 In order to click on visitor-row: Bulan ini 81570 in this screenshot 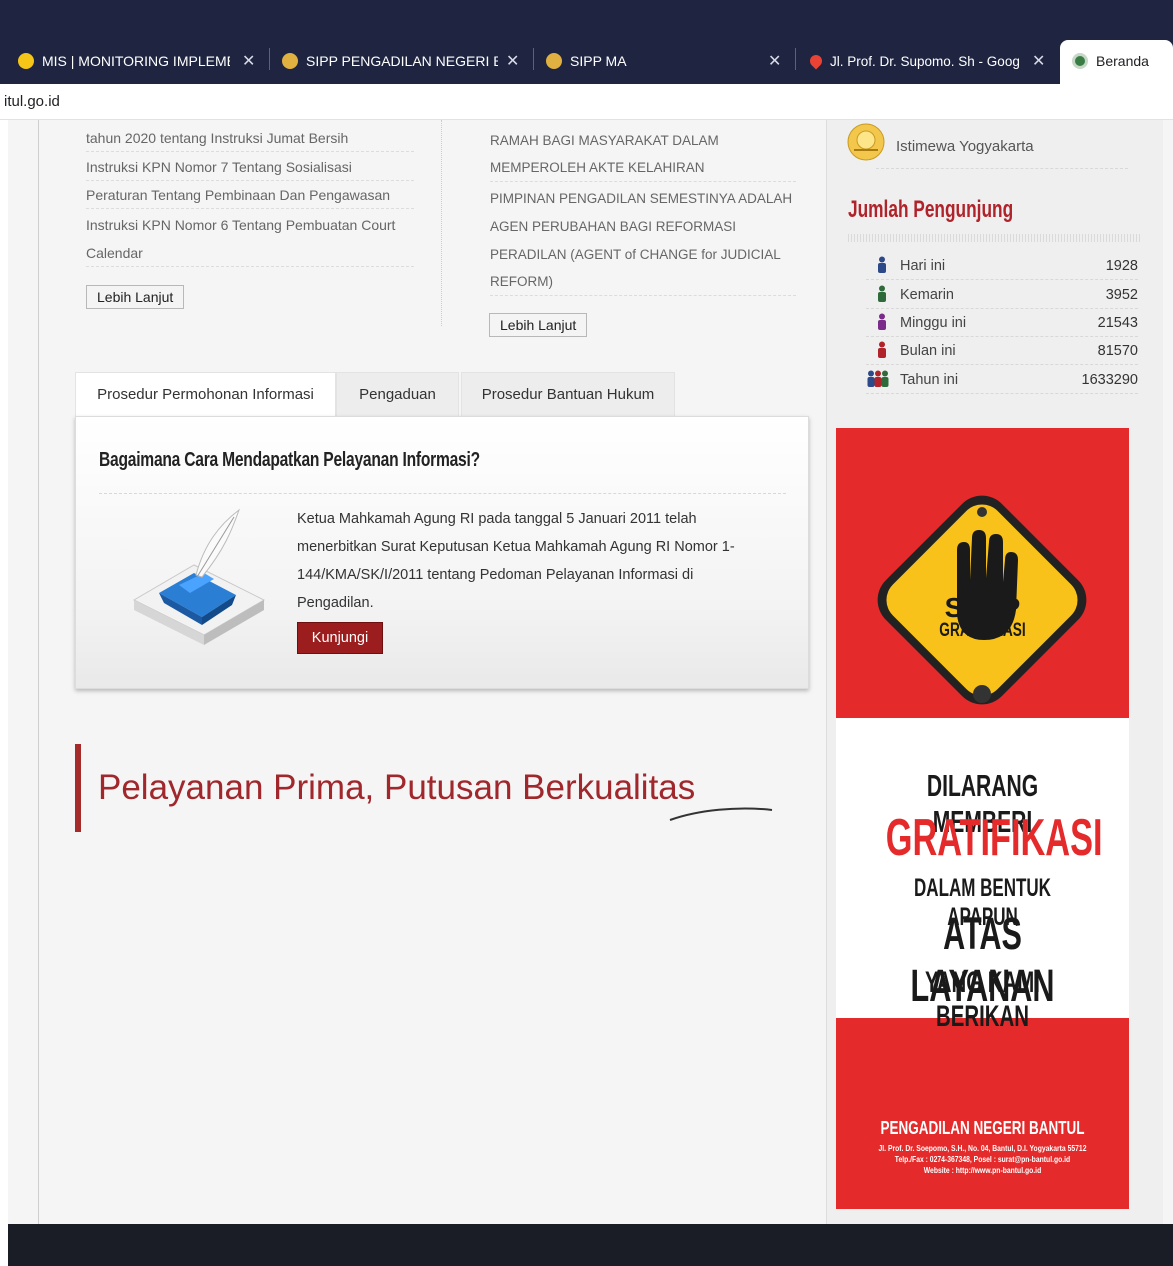, I will do `click(1002, 351)`.